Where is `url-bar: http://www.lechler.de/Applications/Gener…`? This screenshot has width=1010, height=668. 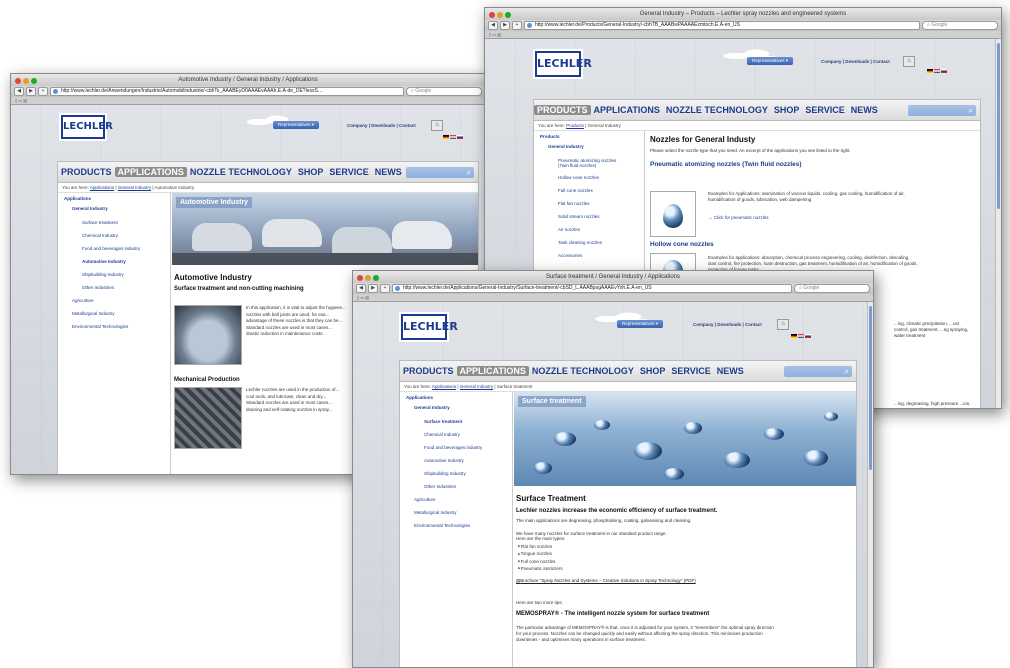 url-bar: http://www.lechler.de/Applications/Gener… is located at coordinates (592, 288).